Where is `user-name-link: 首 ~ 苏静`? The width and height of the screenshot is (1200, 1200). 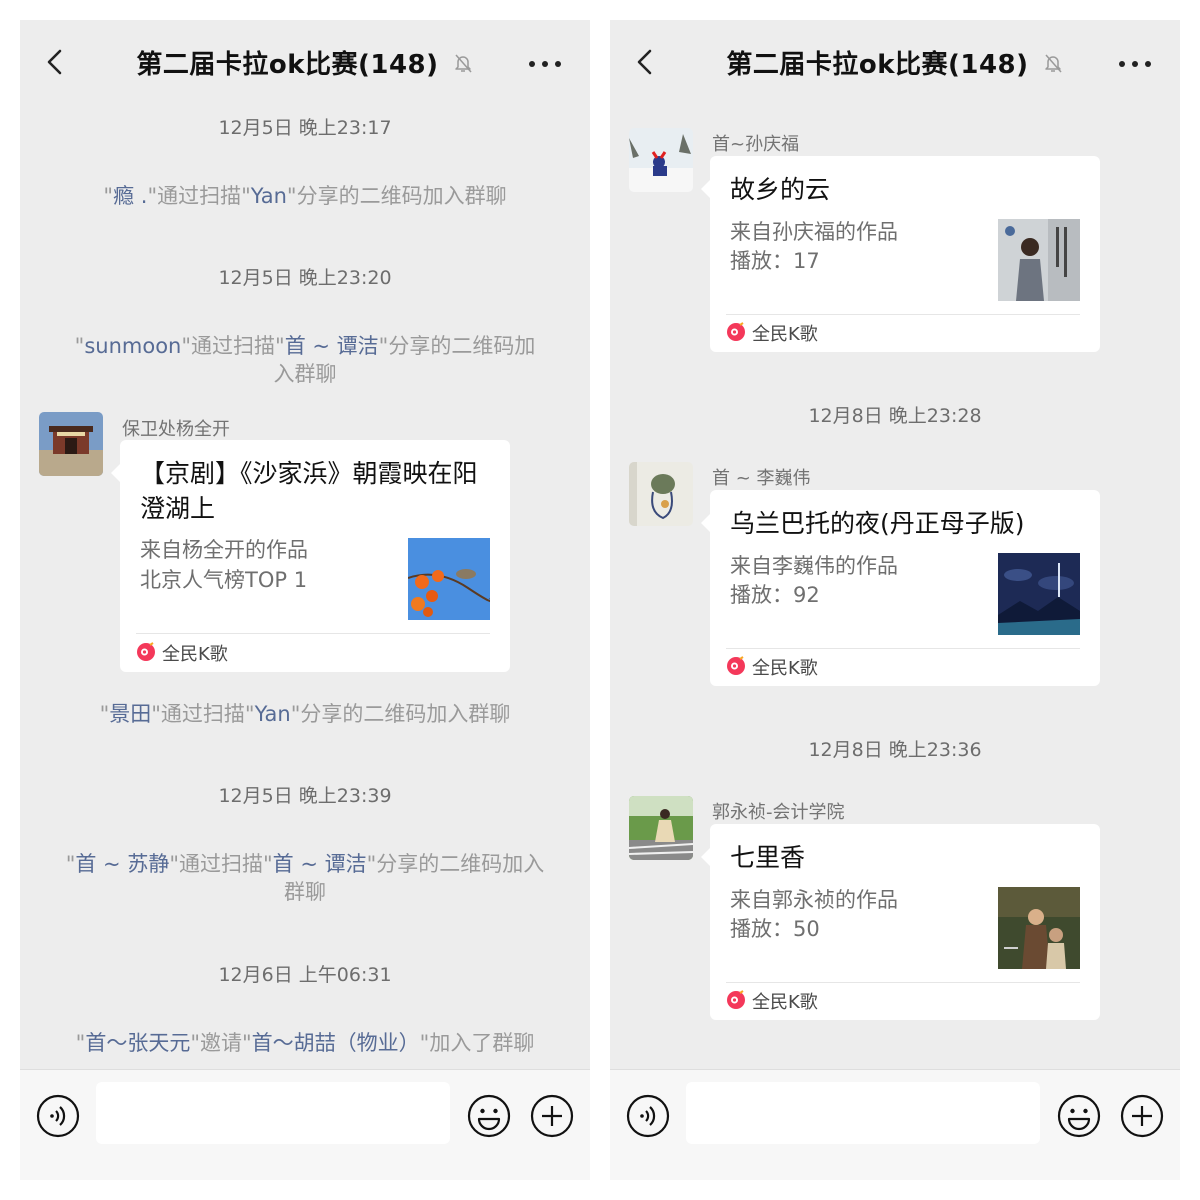
user-name-link: 首 ~ 苏静 is located at coordinates (122, 864).